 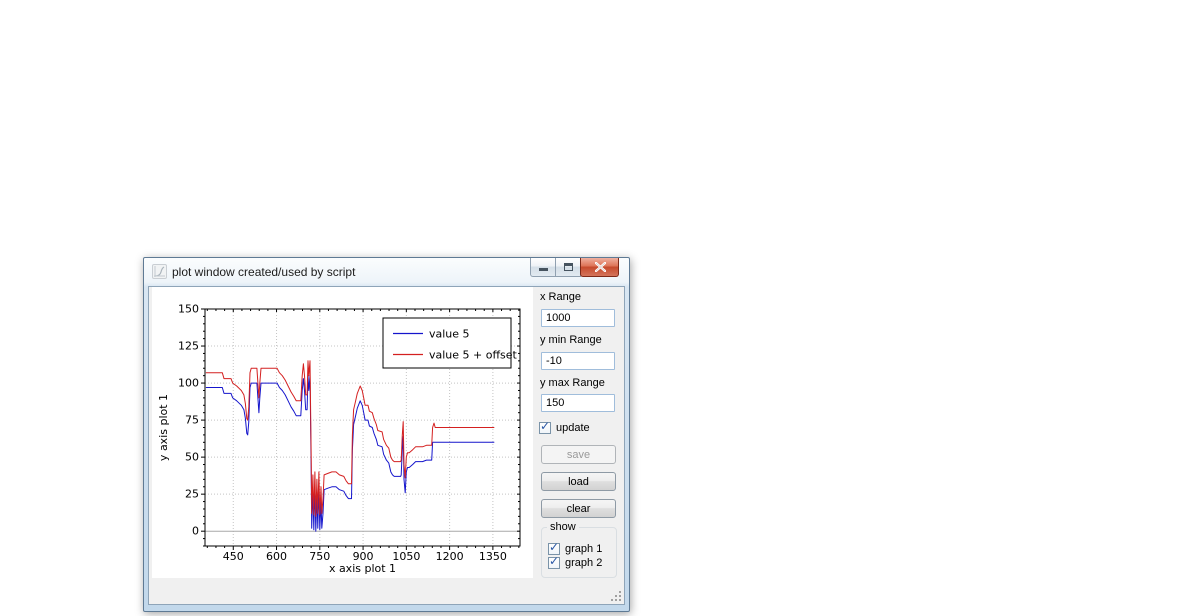 I want to click on update-checkbox-label: update, so click(x=573, y=428).